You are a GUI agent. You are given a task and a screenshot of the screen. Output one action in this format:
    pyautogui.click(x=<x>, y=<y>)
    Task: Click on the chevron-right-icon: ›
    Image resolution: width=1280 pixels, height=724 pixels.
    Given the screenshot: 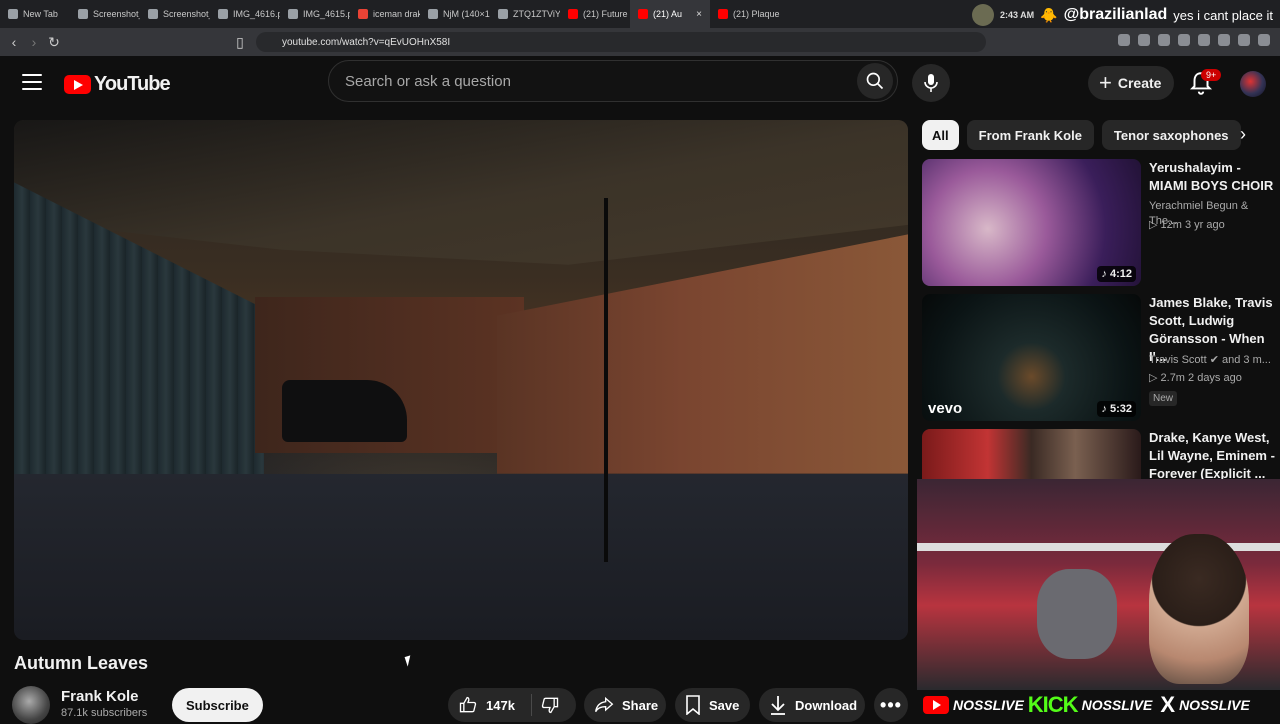 What is the action you would take?
    pyautogui.click(x=1243, y=134)
    